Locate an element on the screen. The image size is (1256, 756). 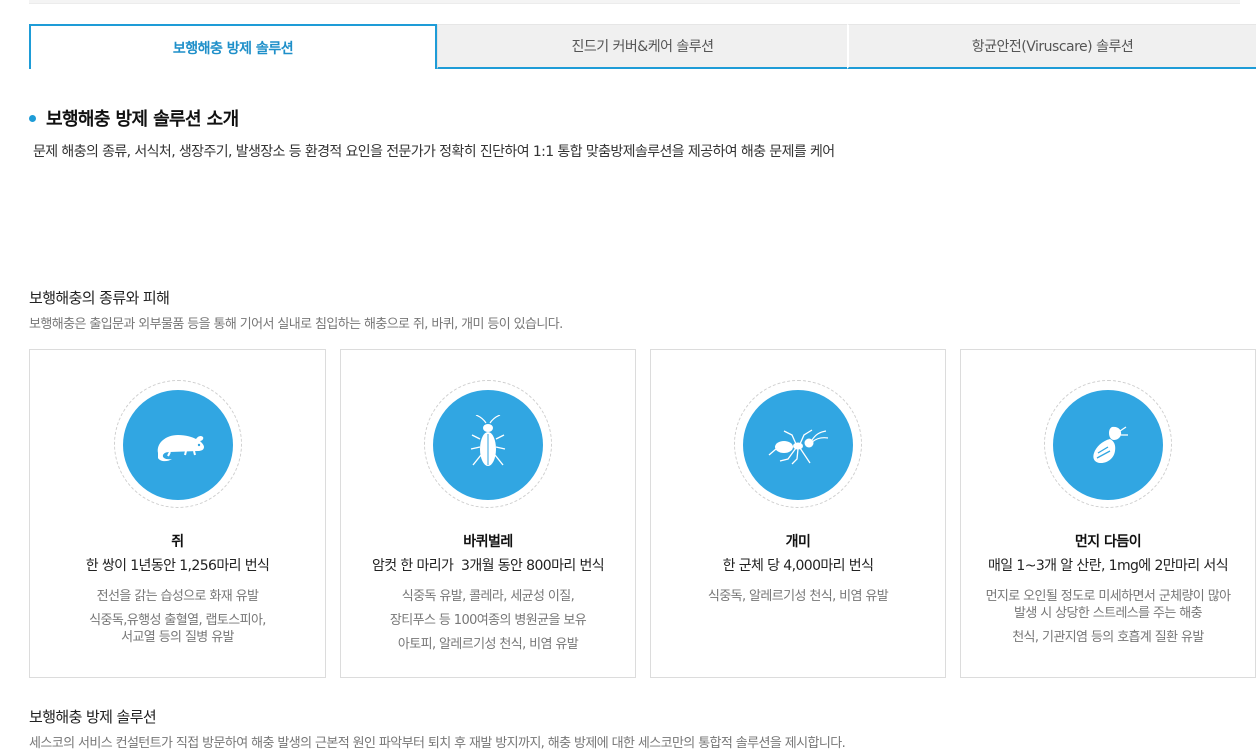
dust-mite-icon is located at coordinates (1108, 445).